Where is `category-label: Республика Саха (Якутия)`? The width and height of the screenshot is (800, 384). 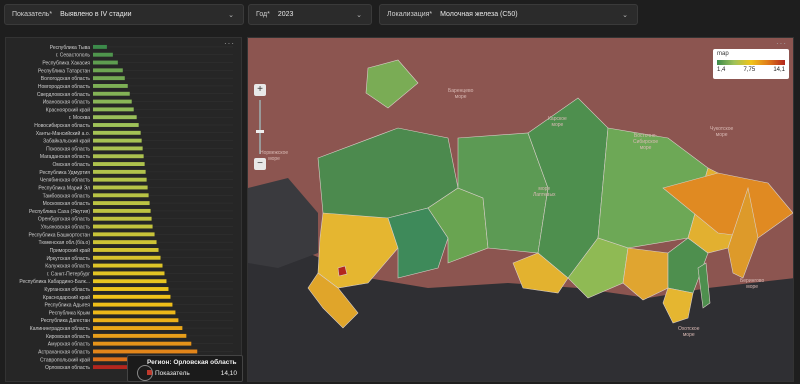 category-label: Республика Саха (Якутия) is located at coordinates (59, 212).